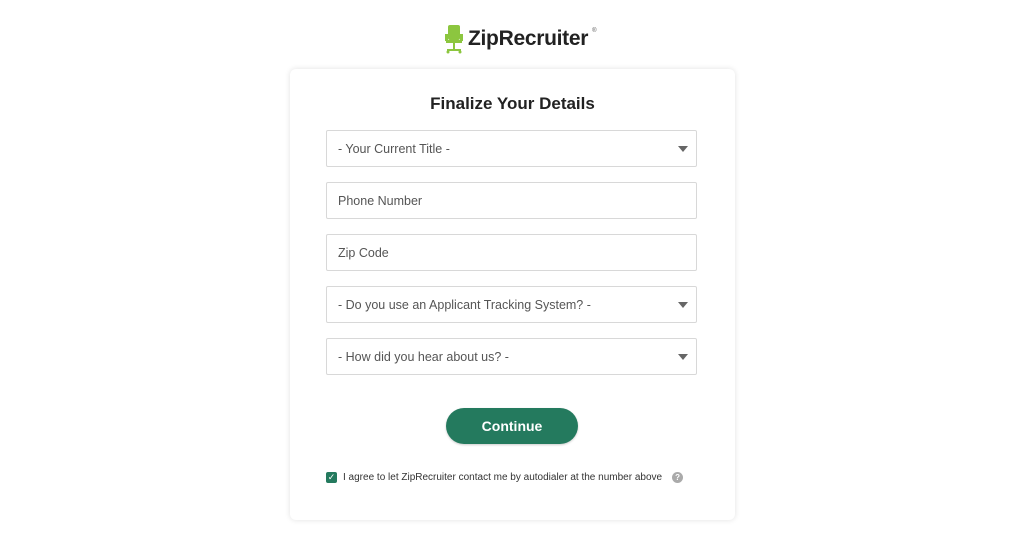 This screenshot has width=1024, height=541. I want to click on referral-source-select: - How did you hear about us? -, so click(511, 356).